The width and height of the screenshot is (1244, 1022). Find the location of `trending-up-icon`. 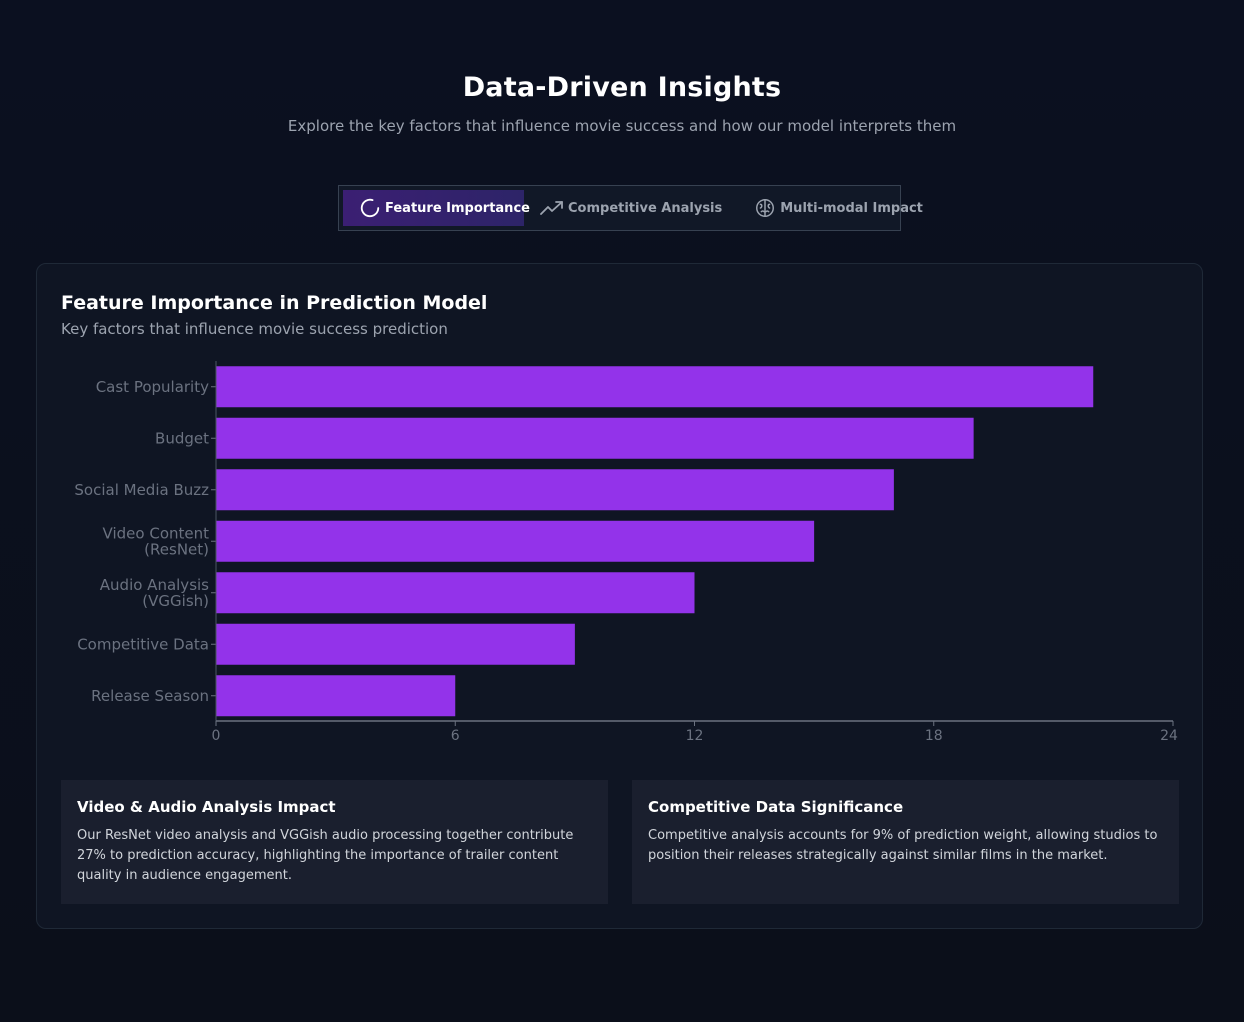

trending-up-icon is located at coordinates (551, 208).